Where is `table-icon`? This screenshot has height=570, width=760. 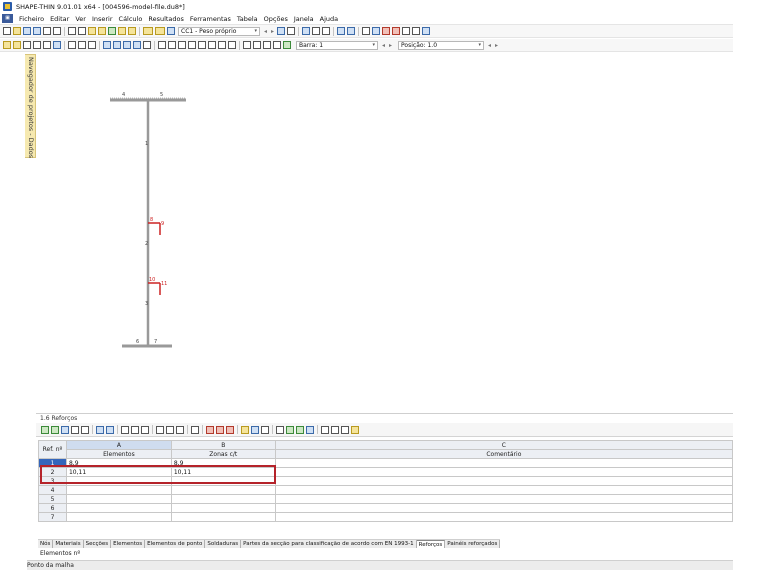
table-icon is located at coordinates (65, 429).